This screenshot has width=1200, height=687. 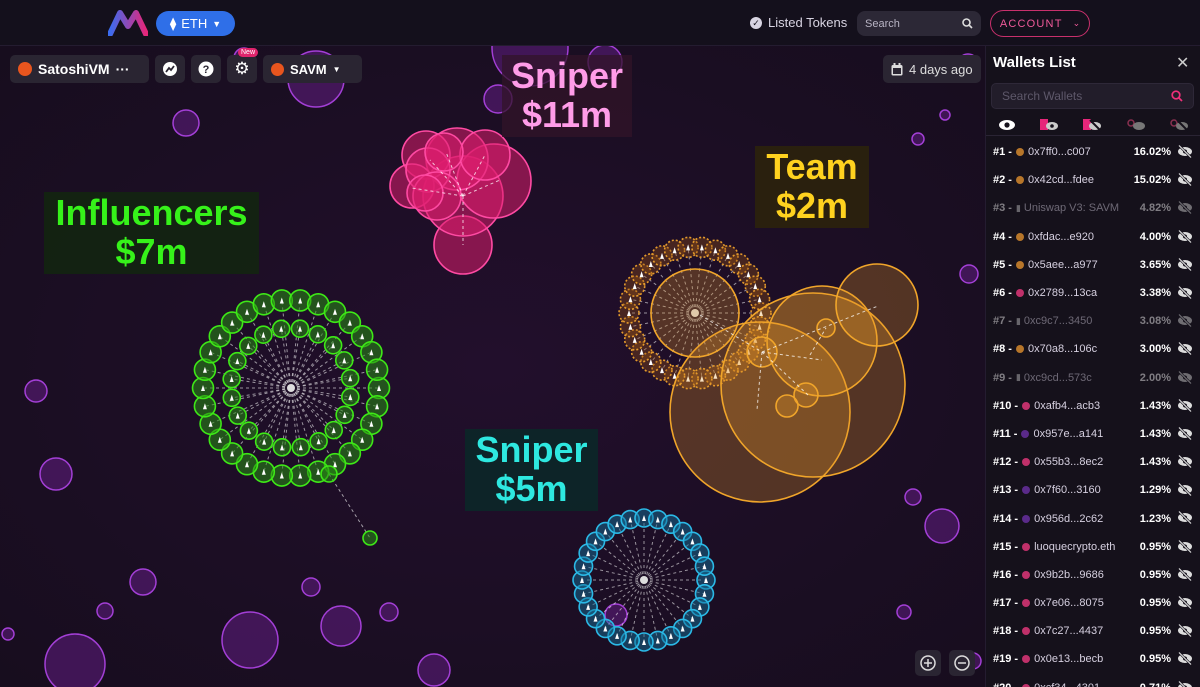 What do you see at coordinates (798, 22) in the screenshot?
I see `listed-tokens-toggle: ✓ Listed Tokens` at bounding box center [798, 22].